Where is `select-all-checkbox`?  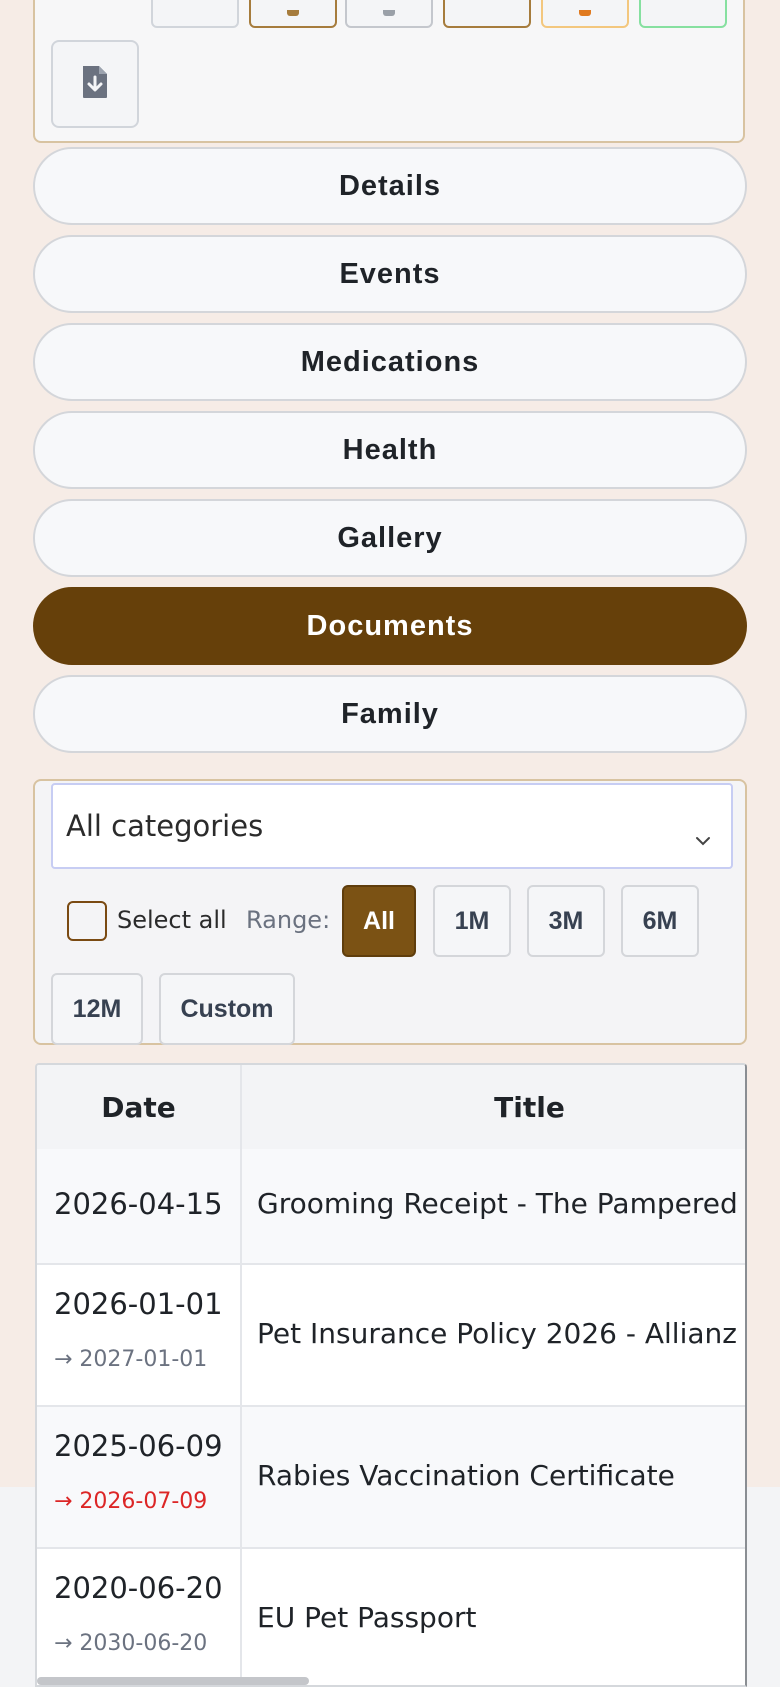 select-all-checkbox is located at coordinates (87, 921).